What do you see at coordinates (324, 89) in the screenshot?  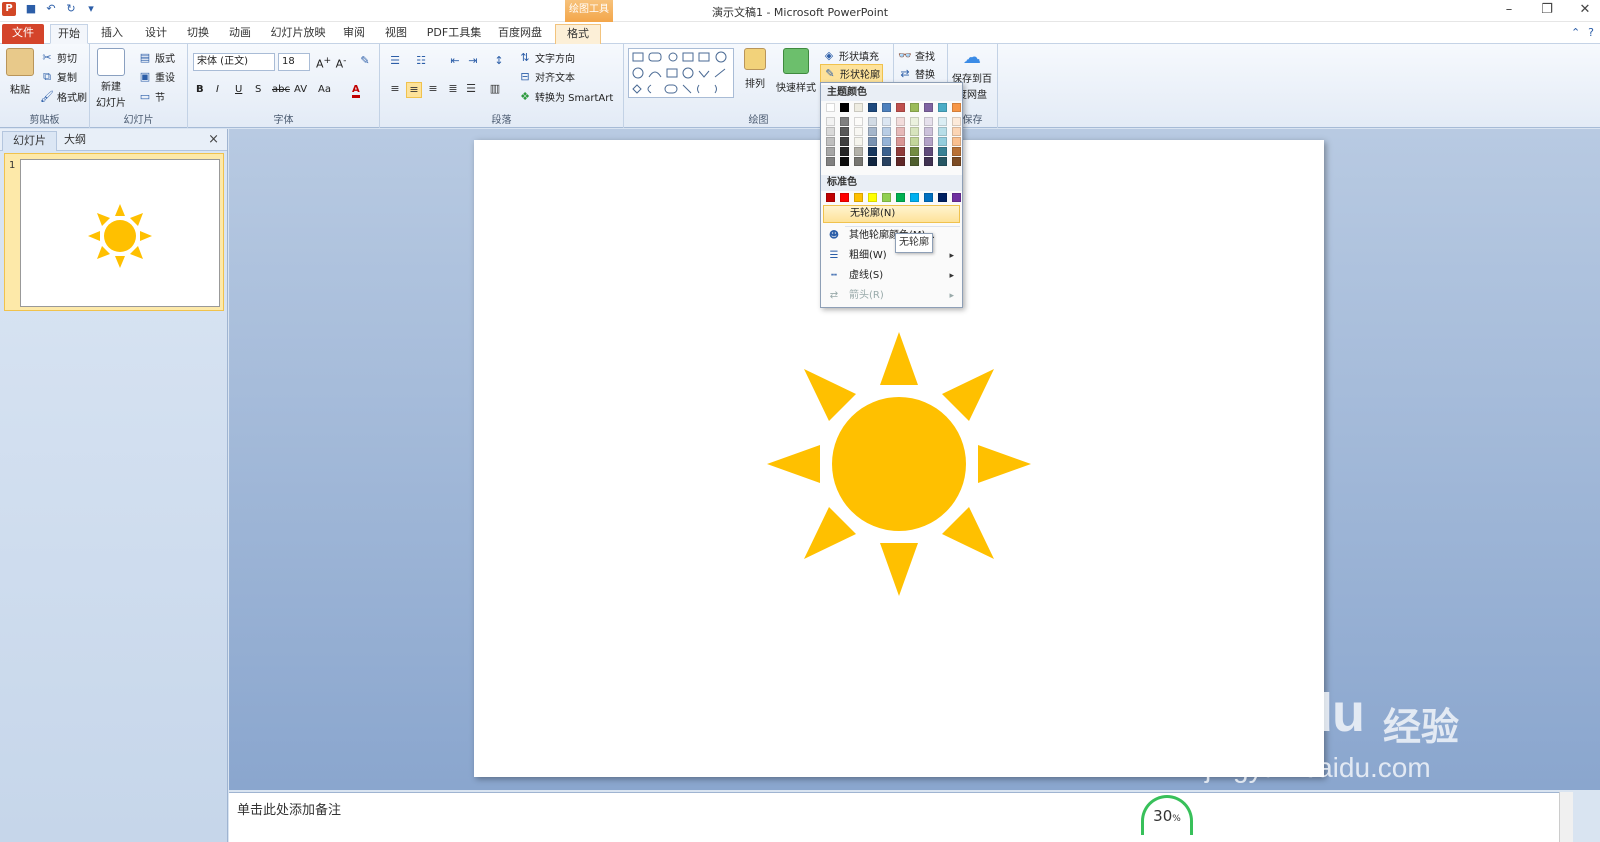 I see `change-case-button: Aa` at bounding box center [324, 89].